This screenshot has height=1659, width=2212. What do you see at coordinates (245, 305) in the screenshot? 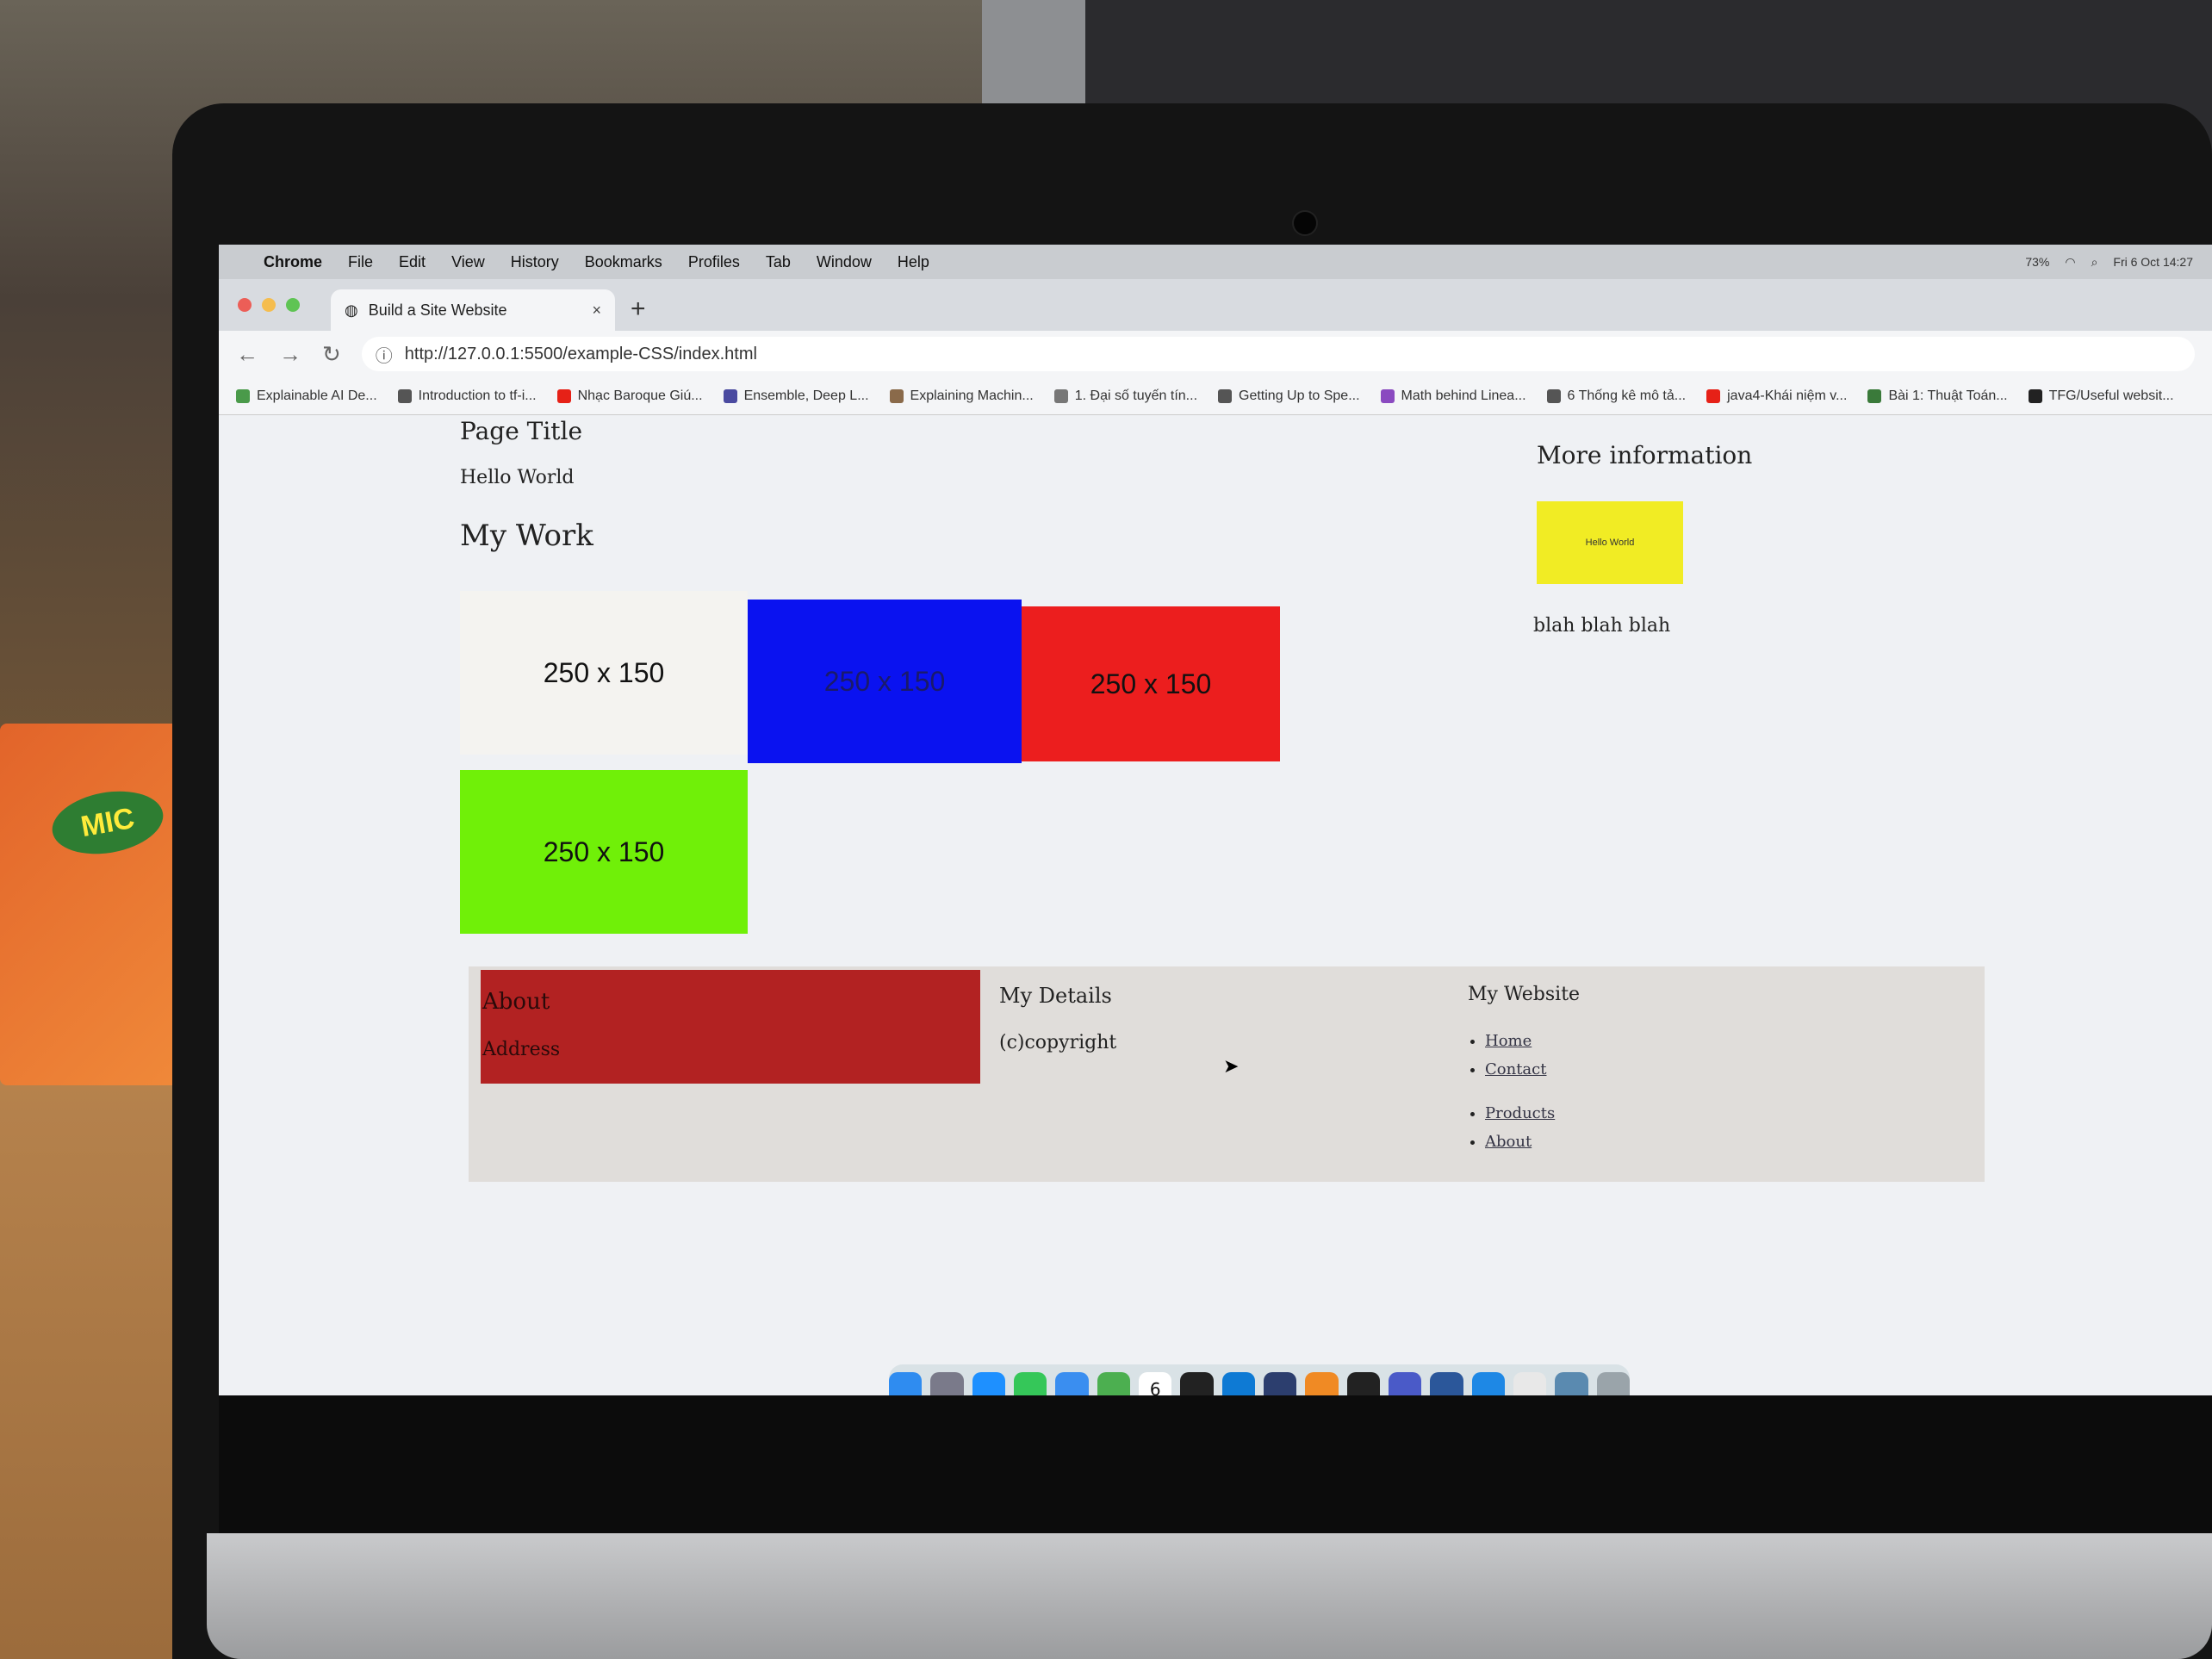
I see `close-window-button` at bounding box center [245, 305].